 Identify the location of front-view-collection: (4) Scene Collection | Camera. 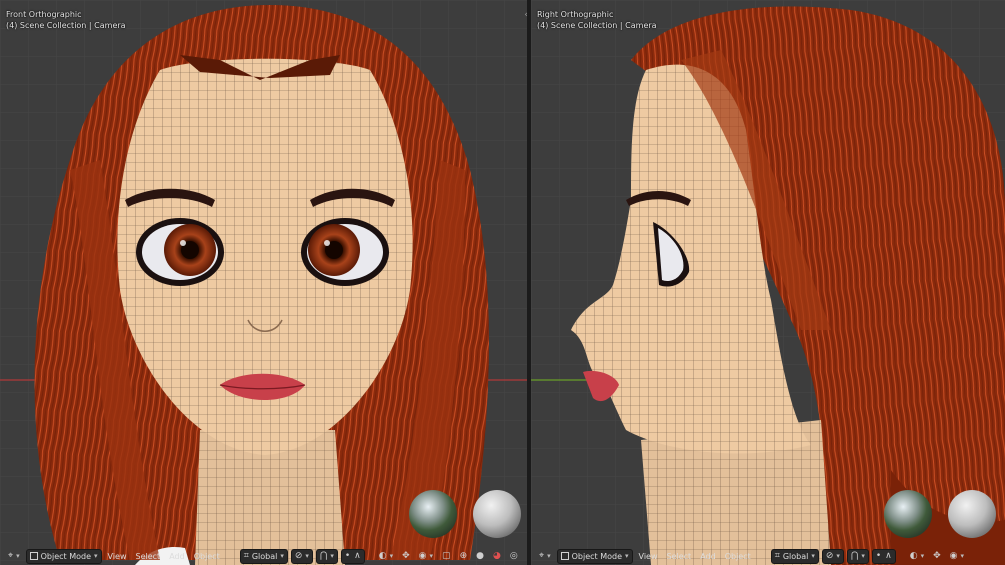
(66, 25).